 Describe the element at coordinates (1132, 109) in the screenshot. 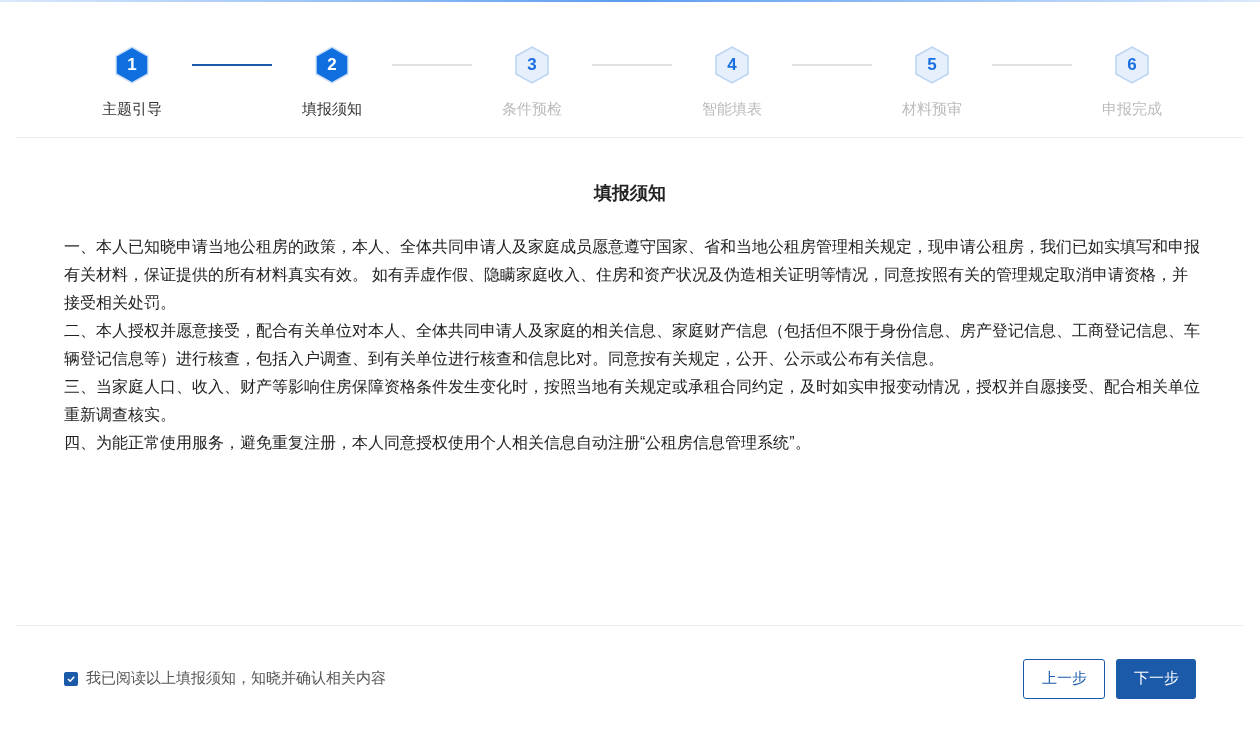

I see `step-label: 申报完成` at that location.